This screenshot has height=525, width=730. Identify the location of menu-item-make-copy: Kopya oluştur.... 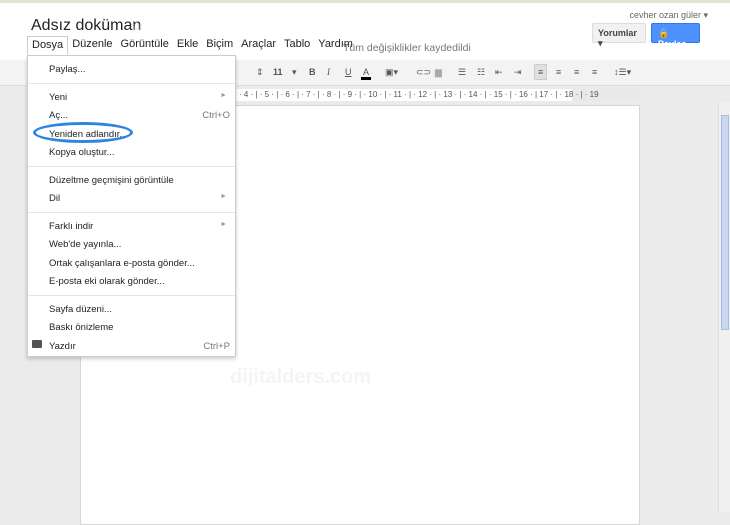
(131, 152).